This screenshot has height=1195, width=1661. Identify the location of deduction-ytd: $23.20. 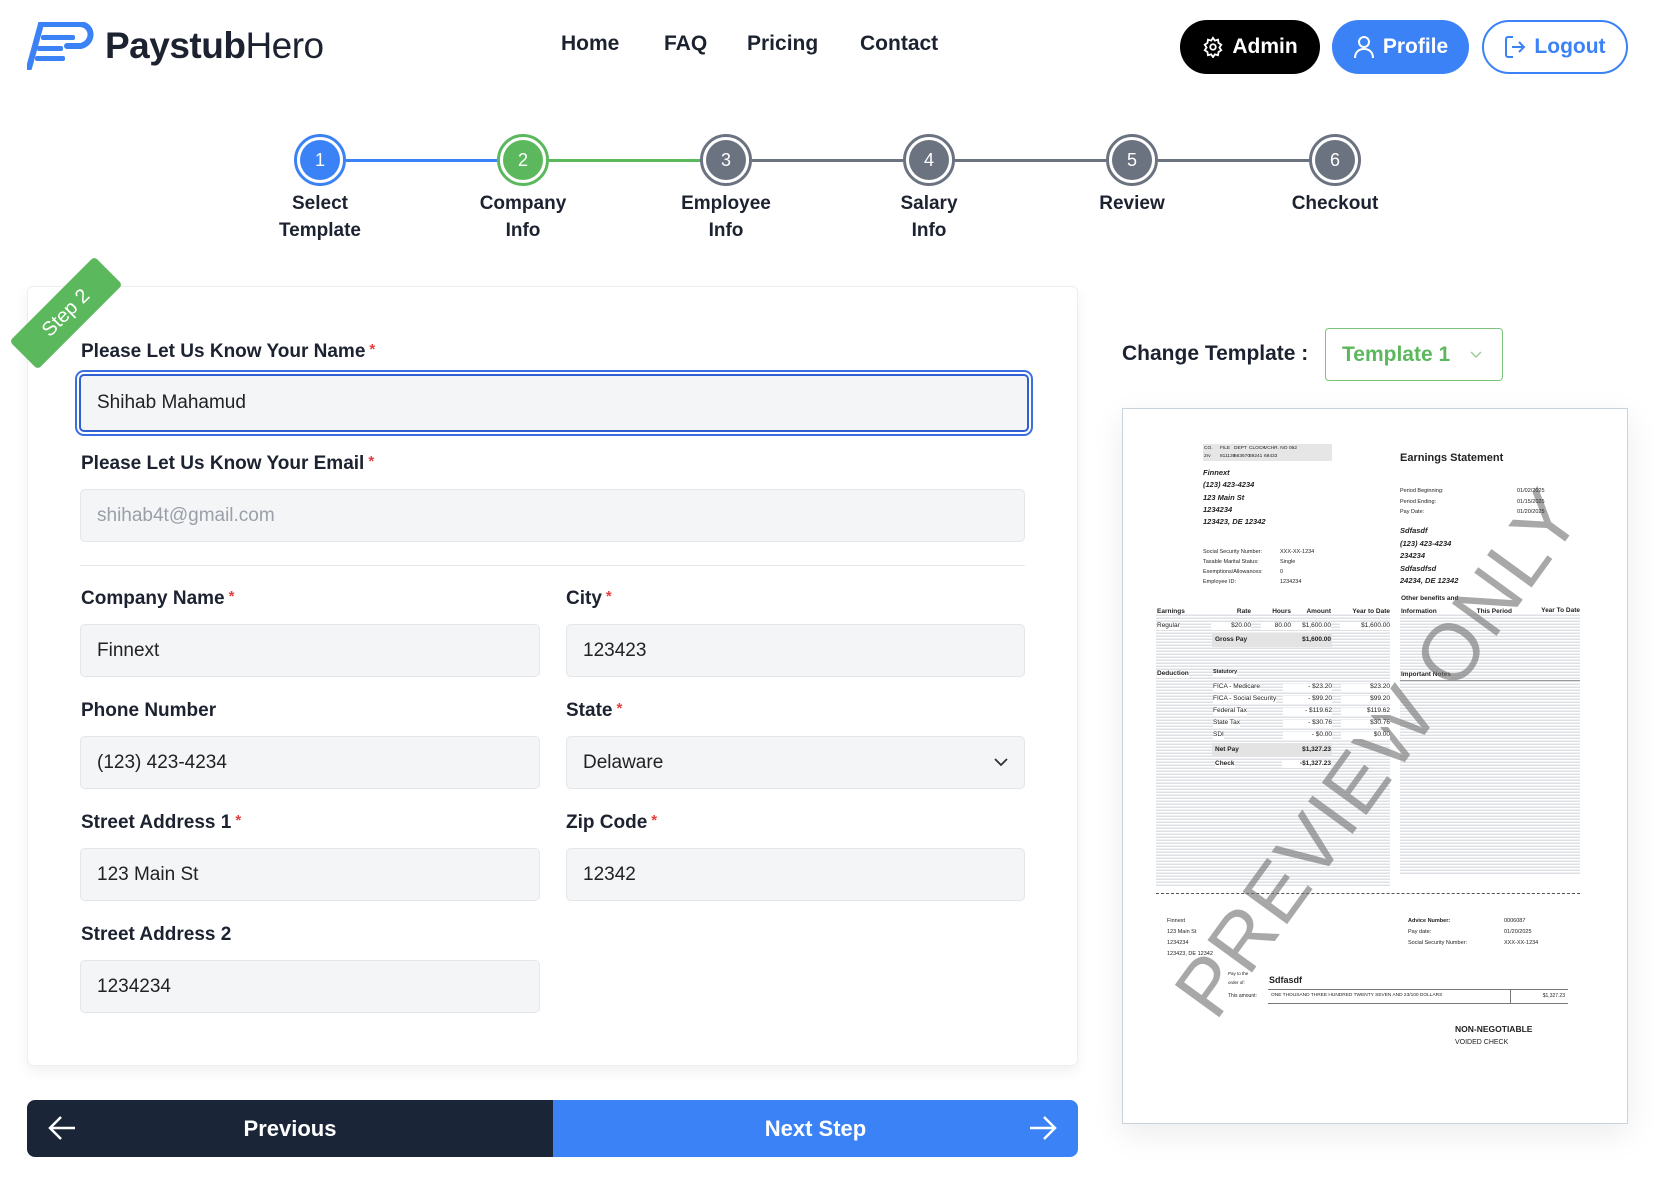
(1365, 687).